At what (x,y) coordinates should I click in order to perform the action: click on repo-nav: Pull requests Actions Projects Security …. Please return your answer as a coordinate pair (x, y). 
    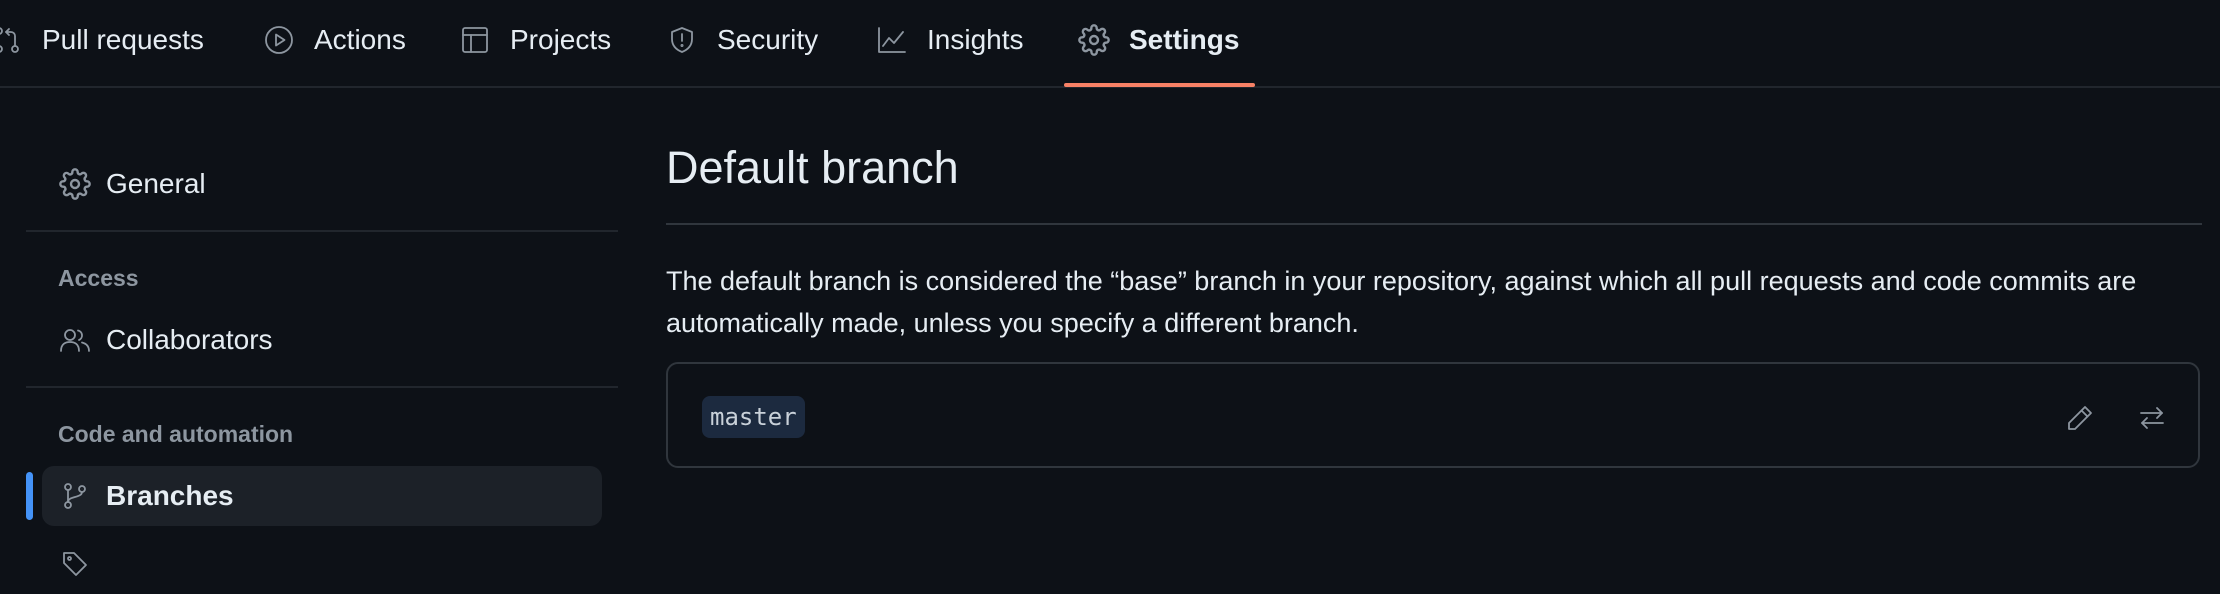
    Looking at the image, I should click on (1110, 44).